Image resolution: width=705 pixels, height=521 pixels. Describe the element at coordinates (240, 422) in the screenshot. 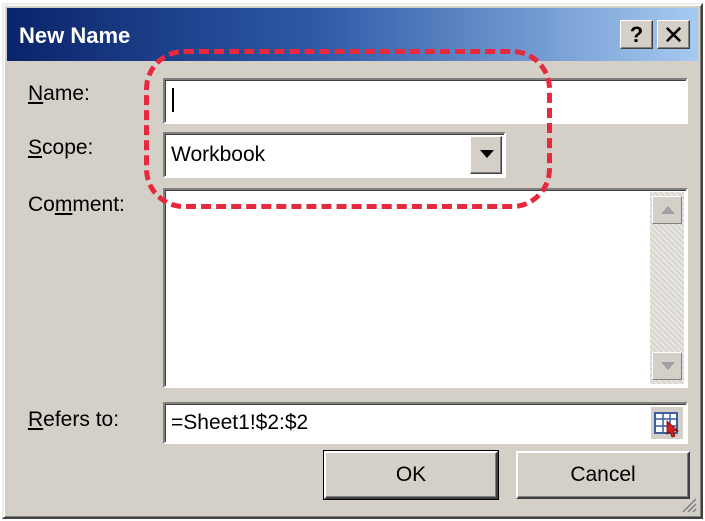

I see `refers-to-value: =Sheet1!$2:$2` at that location.